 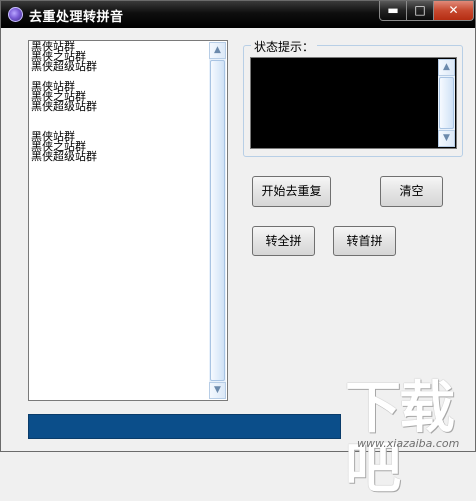 I want to click on initial-pinyin-button: 转首拼, so click(x=364, y=241).